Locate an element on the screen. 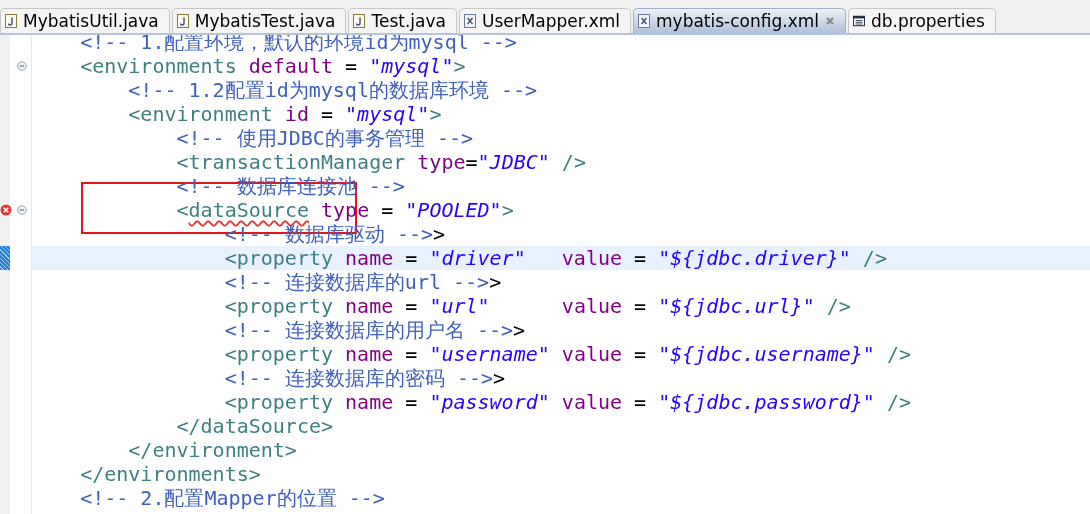  code-line: <!-- 1.2配置id为mysql的数据库环境 --> is located at coordinates (332, 90).